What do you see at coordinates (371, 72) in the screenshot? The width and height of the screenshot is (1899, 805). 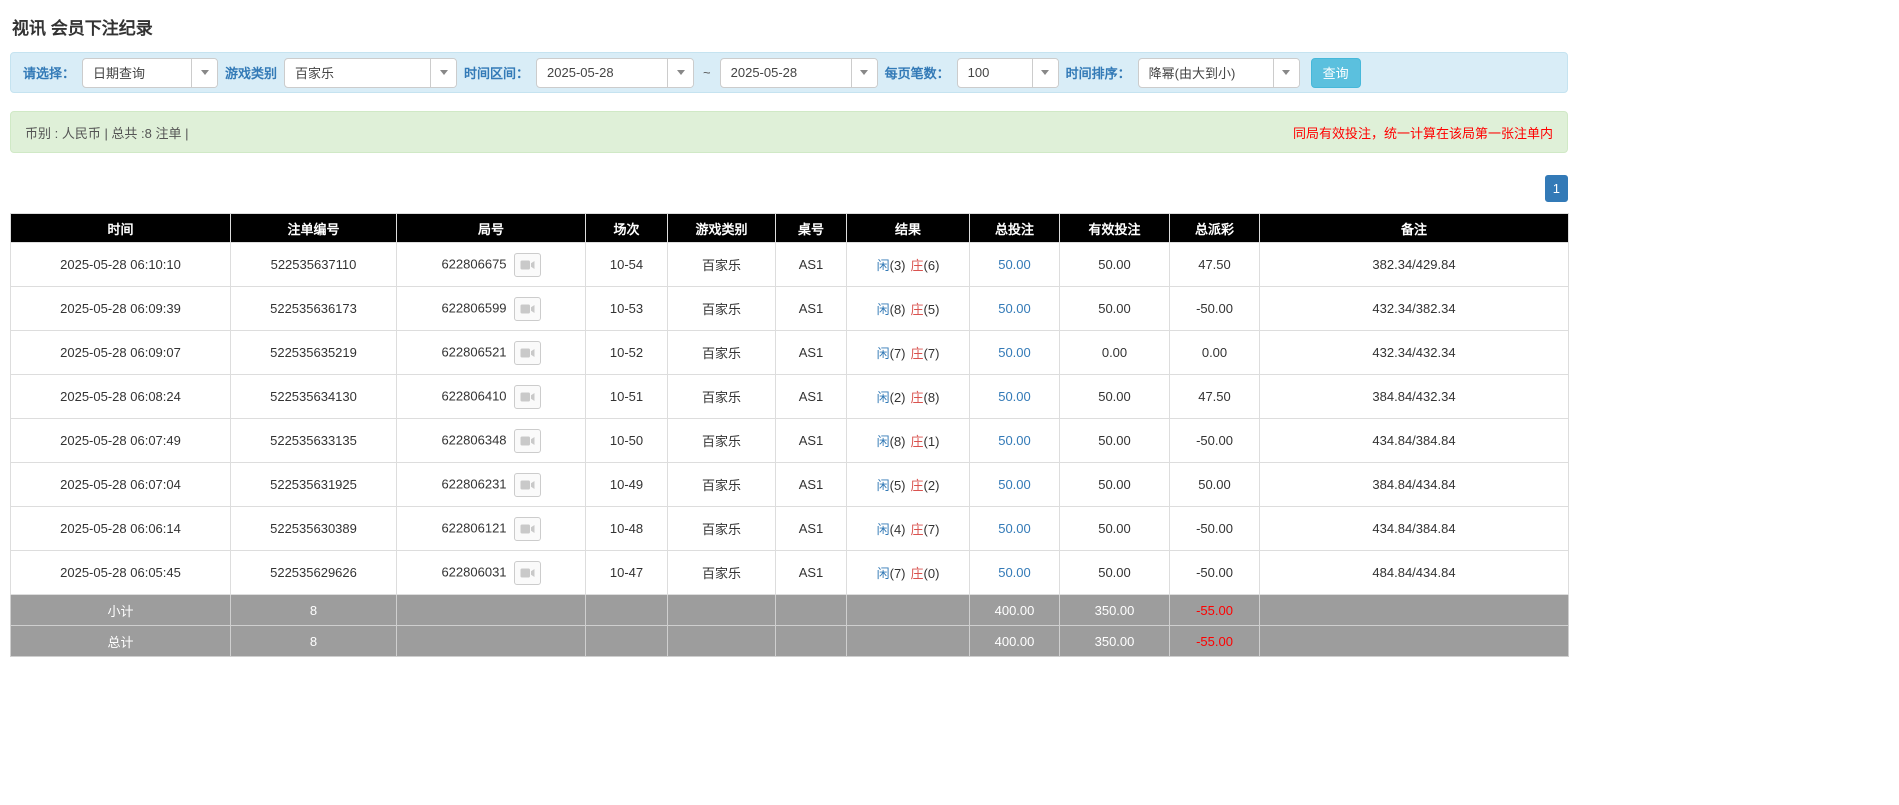 I see `game-type-select: 百家乐` at bounding box center [371, 72].